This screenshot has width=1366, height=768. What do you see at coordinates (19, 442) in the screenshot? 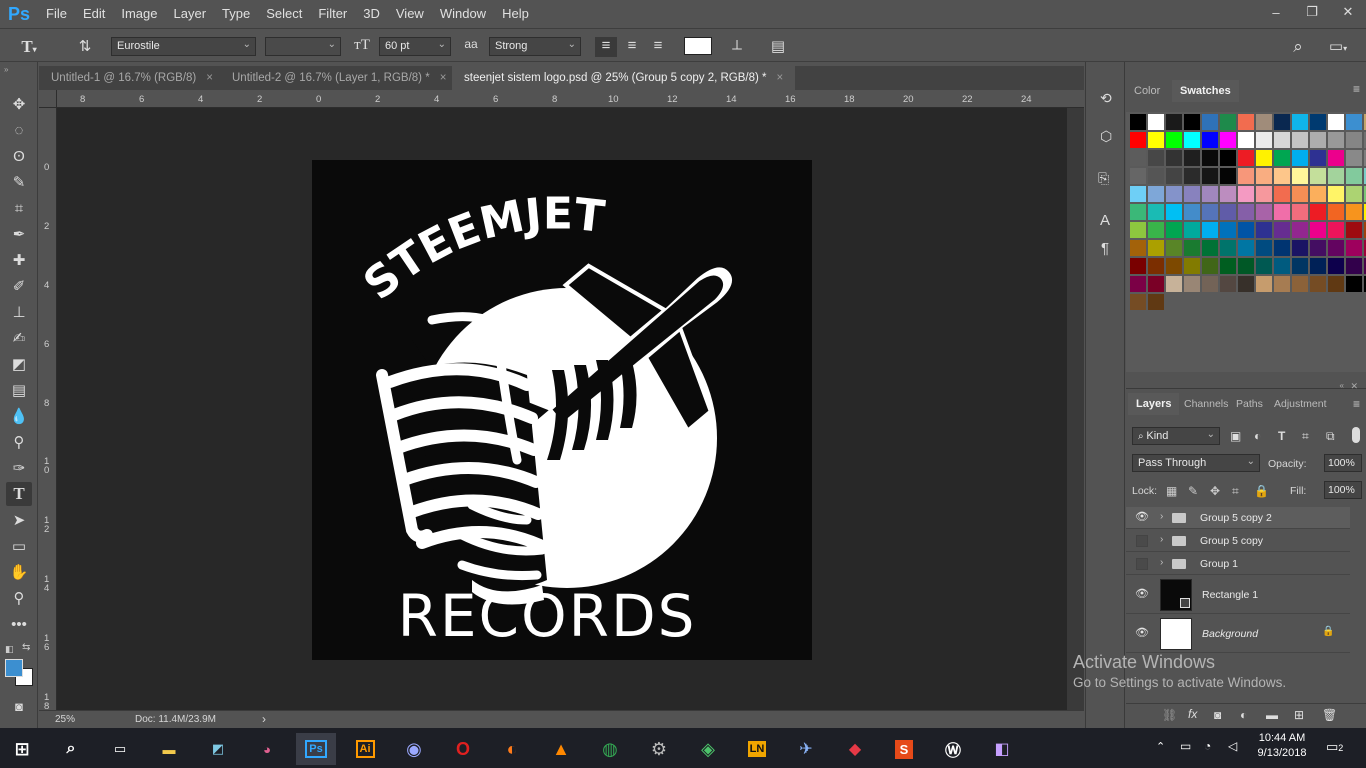
I see `dodge-tool-icon: ⚲` at bounding box center [19, 442].